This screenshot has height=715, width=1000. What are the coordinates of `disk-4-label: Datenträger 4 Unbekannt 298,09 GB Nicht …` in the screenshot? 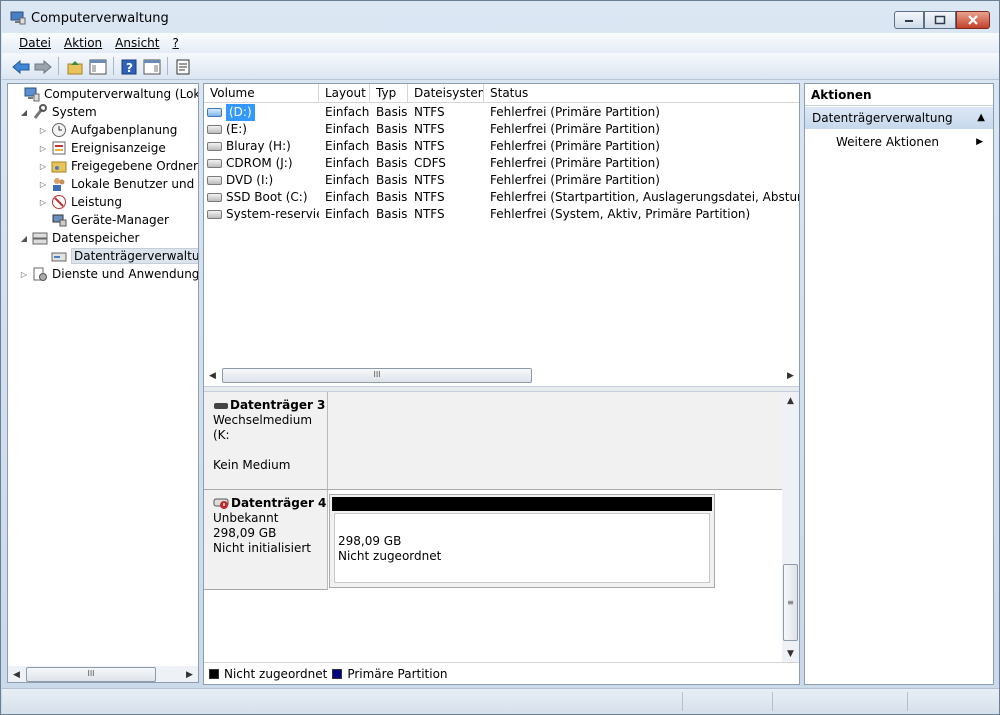 It's located at (266, 540).